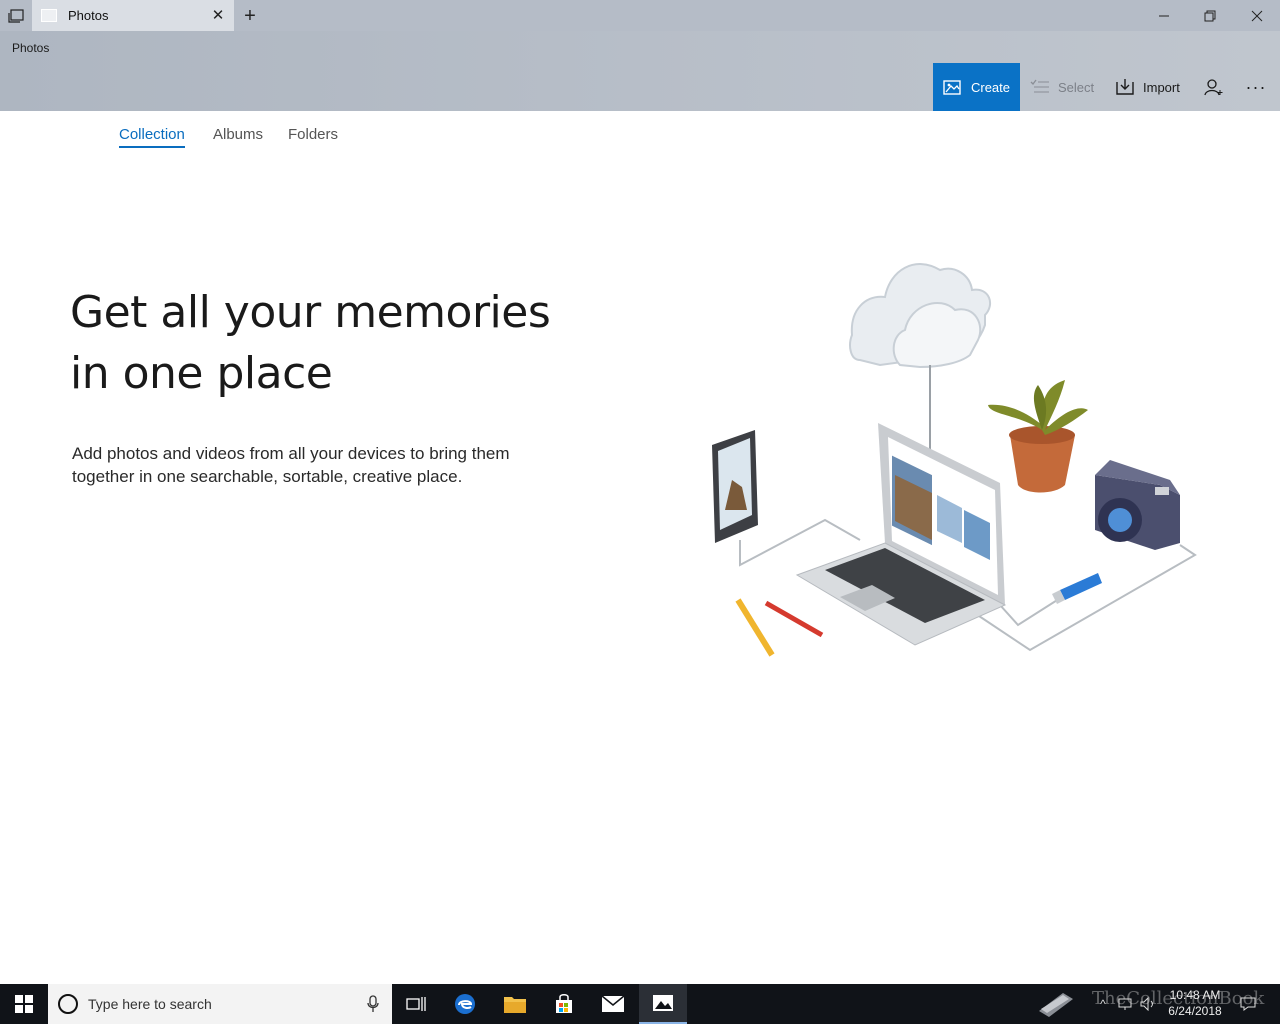  What do you see at coordinates (1248, 1004) in the screenshot?
I see `action-center-icon` at bounding box center [1248, 1004].